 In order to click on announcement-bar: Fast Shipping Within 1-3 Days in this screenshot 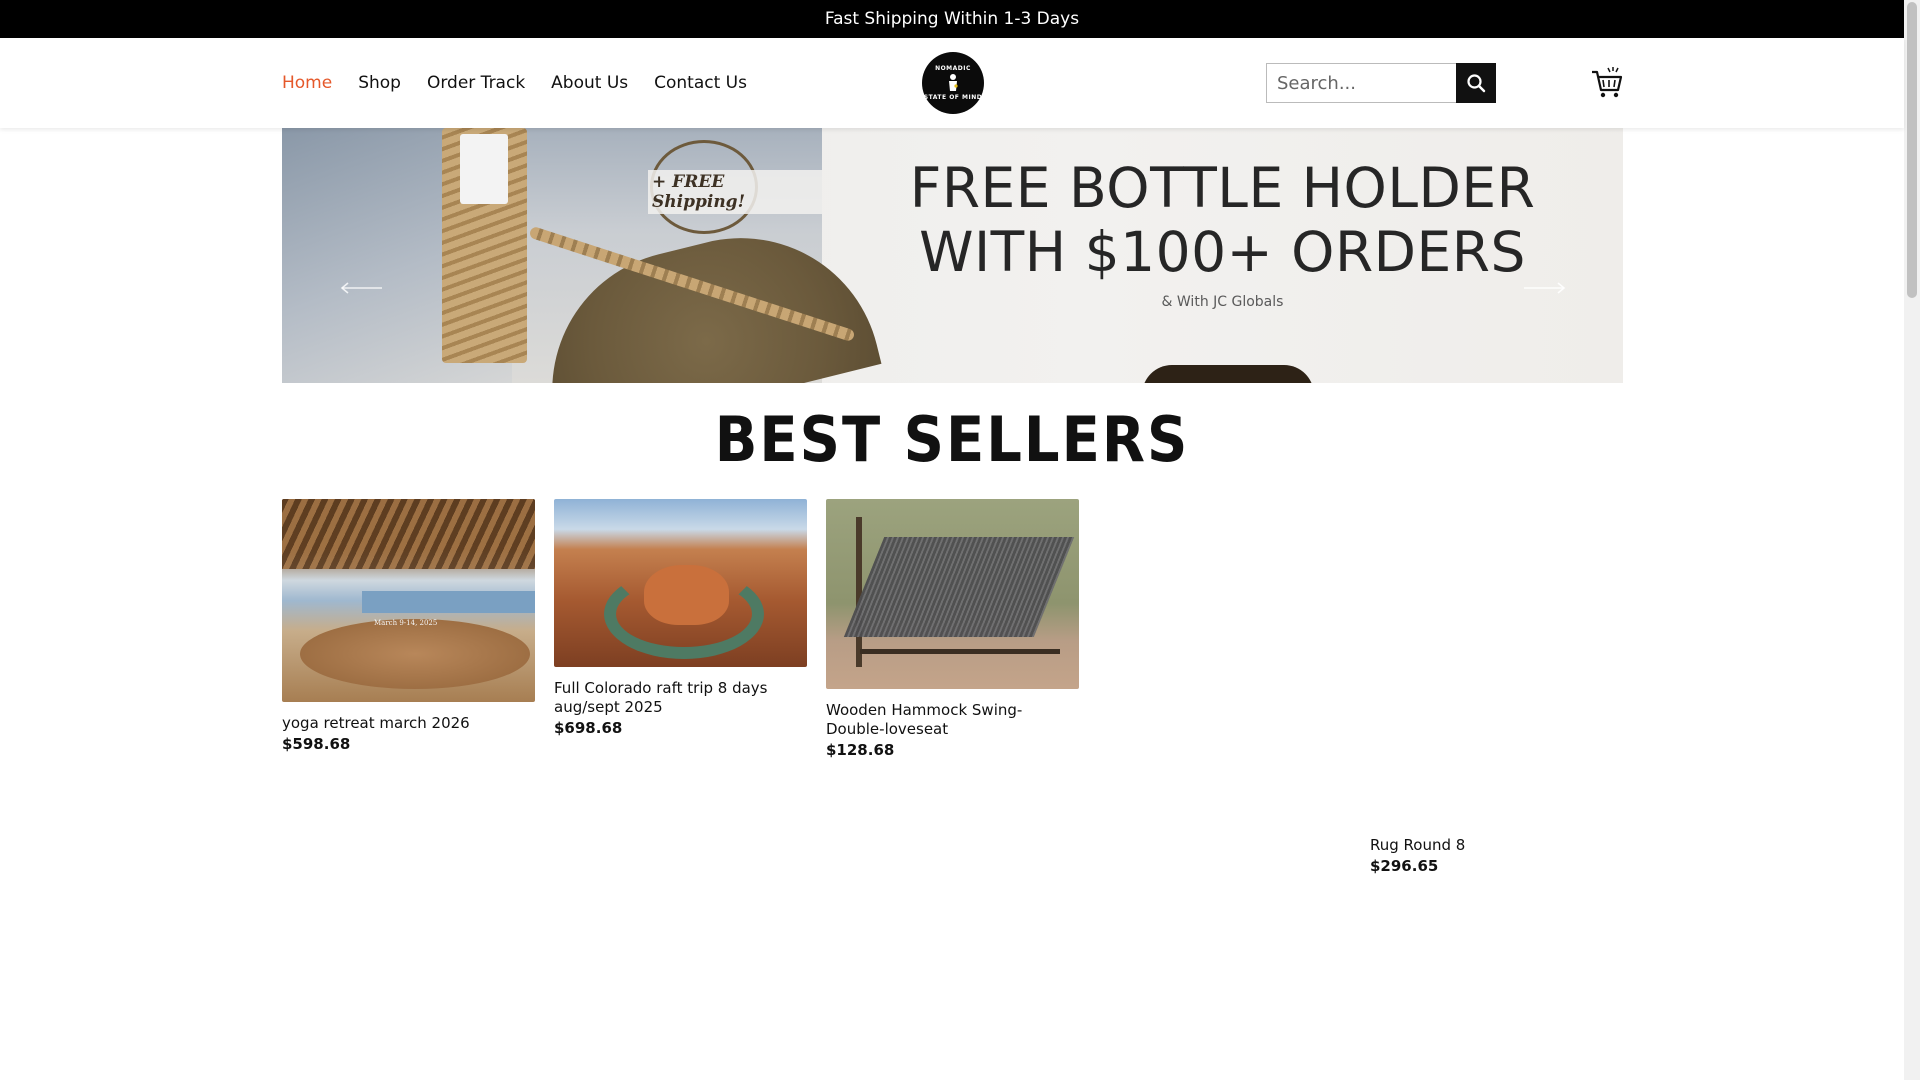, I will do `click(952, 19)`.